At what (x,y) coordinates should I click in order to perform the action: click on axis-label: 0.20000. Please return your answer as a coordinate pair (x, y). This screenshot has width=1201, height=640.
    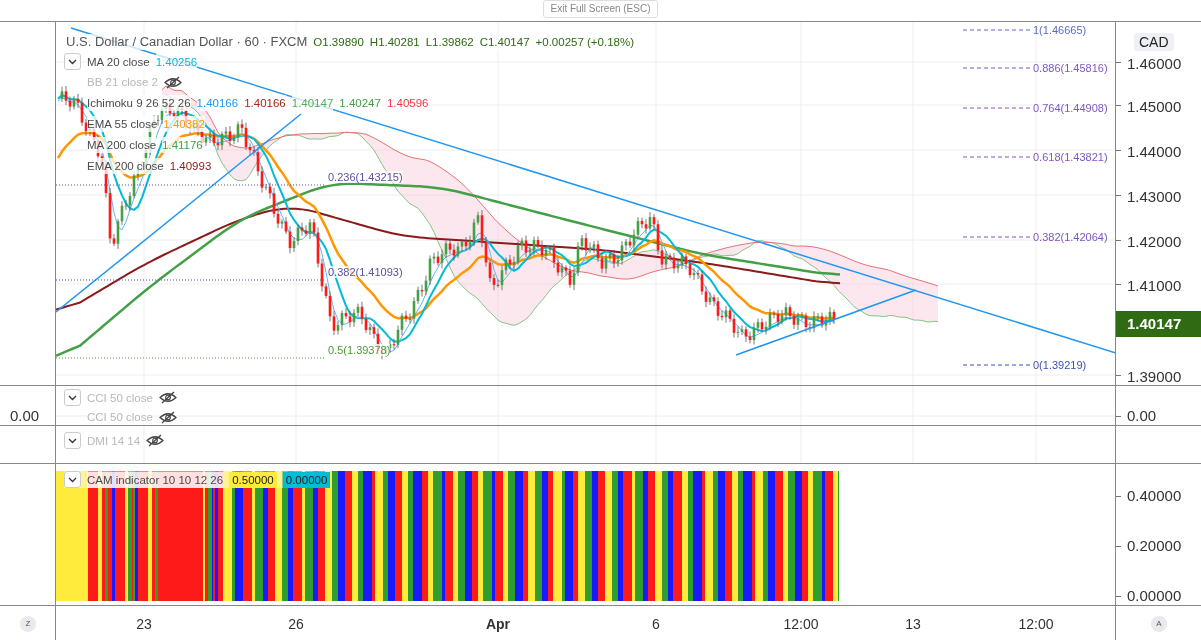
    Looking at the image, I should click on (1154, 546).